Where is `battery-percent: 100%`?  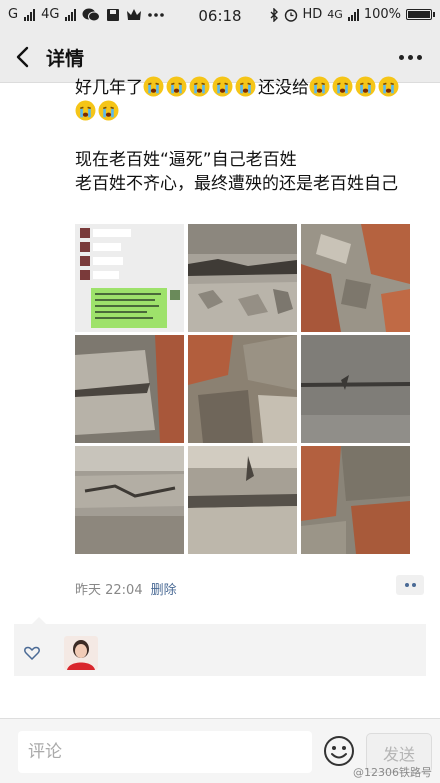 battery-percent: 100% is located at coordinates (382, 14).